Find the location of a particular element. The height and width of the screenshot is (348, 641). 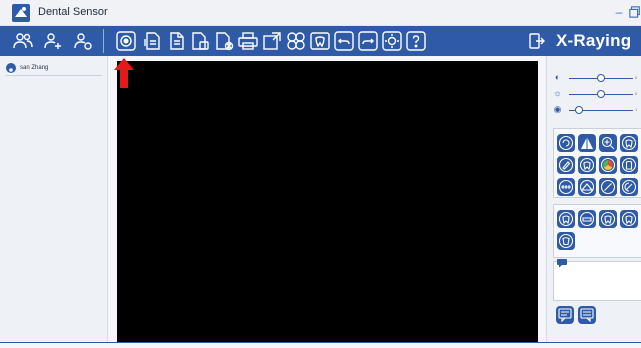

exit-icon is located at coordinates (537, 41).